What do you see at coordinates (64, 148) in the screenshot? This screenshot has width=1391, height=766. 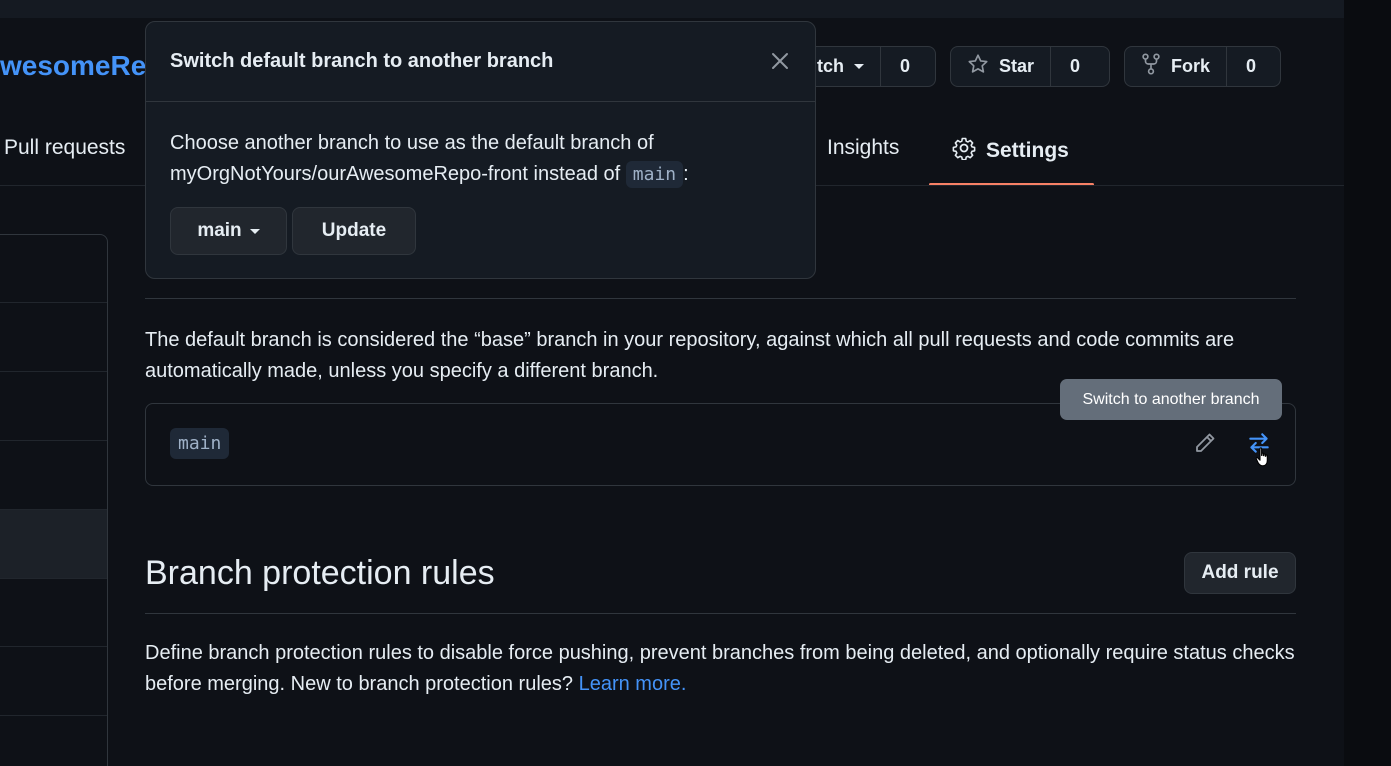 I see `tab-pull-requests: Pull requests` at bounding box center [64, 148].